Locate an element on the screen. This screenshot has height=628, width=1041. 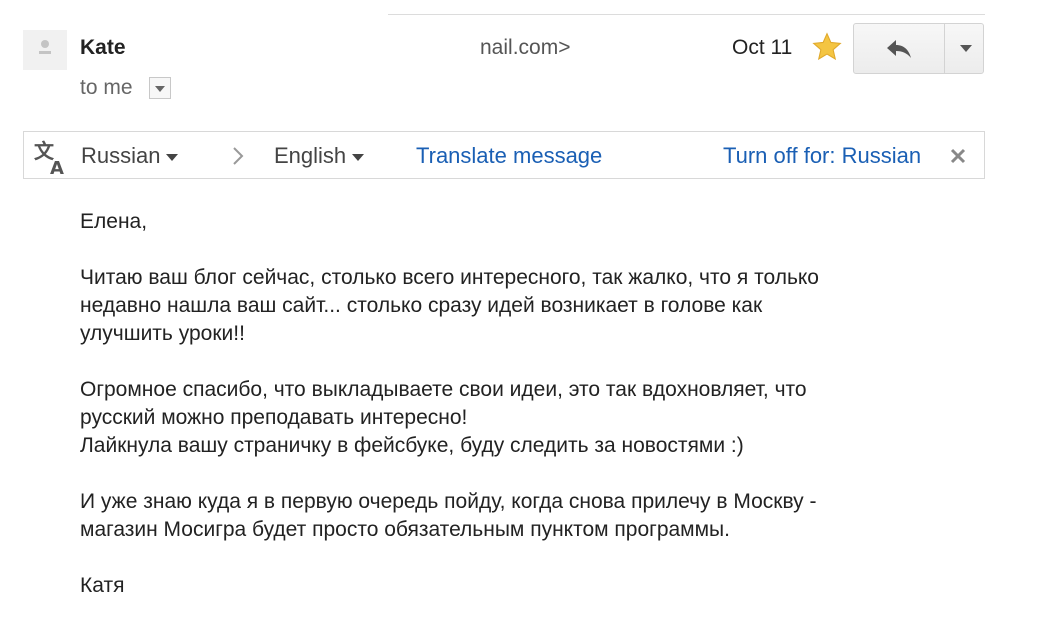
sender-avatar is located at coordinates (45, 50).